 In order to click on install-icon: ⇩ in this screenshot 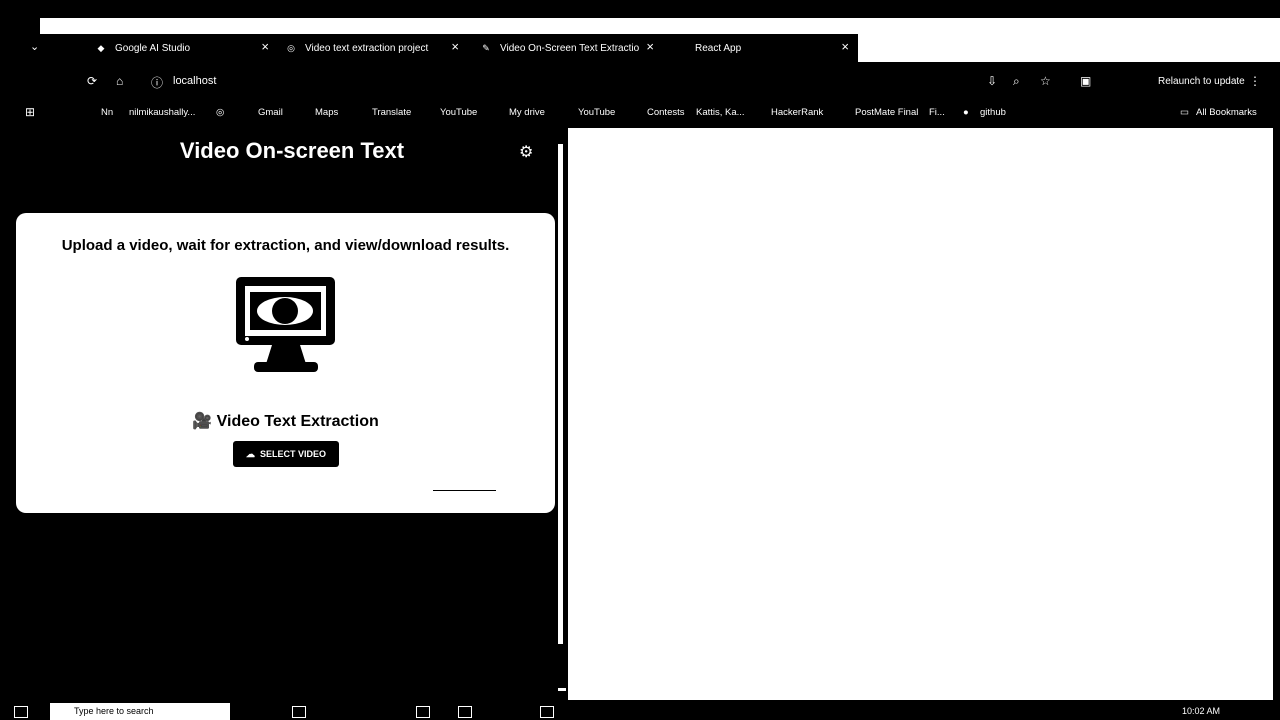, I will do `click(992, 81)`.